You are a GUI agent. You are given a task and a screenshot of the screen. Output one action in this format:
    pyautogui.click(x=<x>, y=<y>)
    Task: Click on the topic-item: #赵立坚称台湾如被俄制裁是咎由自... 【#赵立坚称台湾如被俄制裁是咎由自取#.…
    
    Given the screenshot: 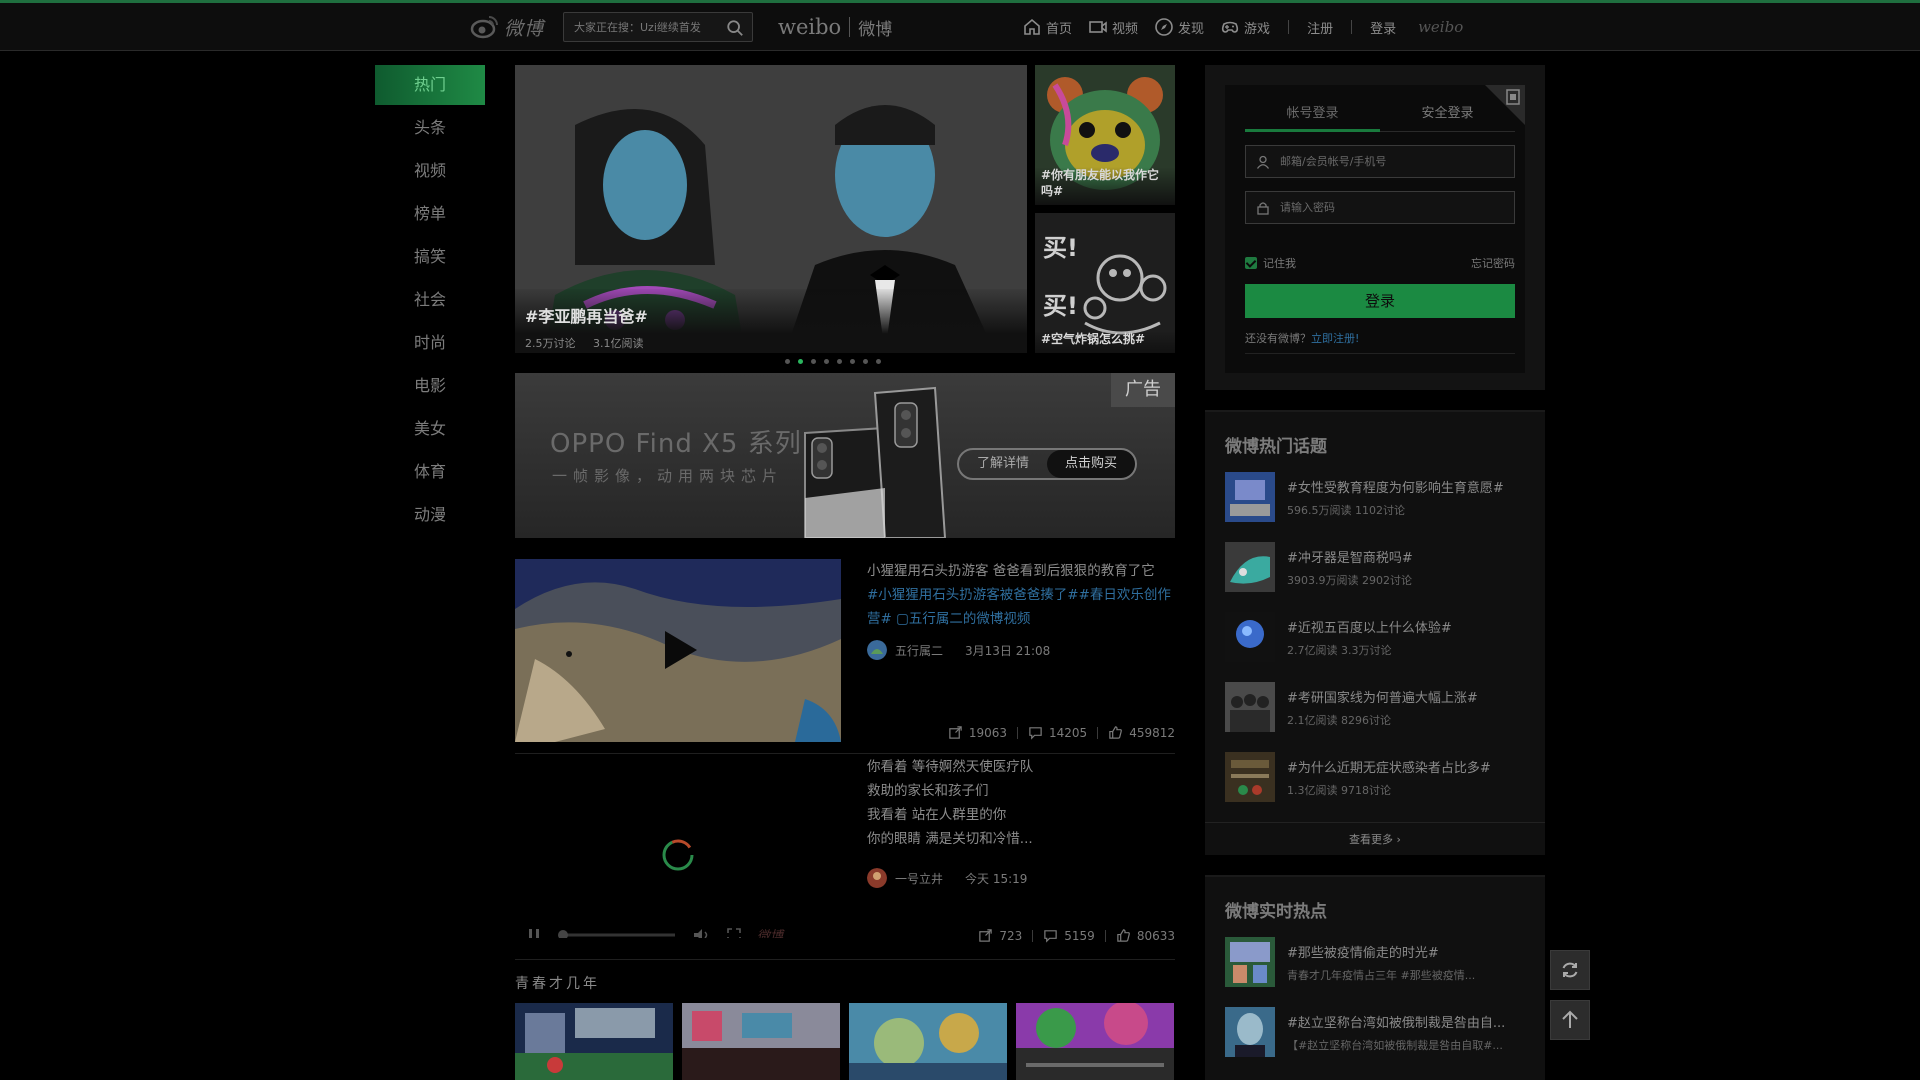 What is the action you would take?
    pyautogui.click(x=1380, y=1033)
    